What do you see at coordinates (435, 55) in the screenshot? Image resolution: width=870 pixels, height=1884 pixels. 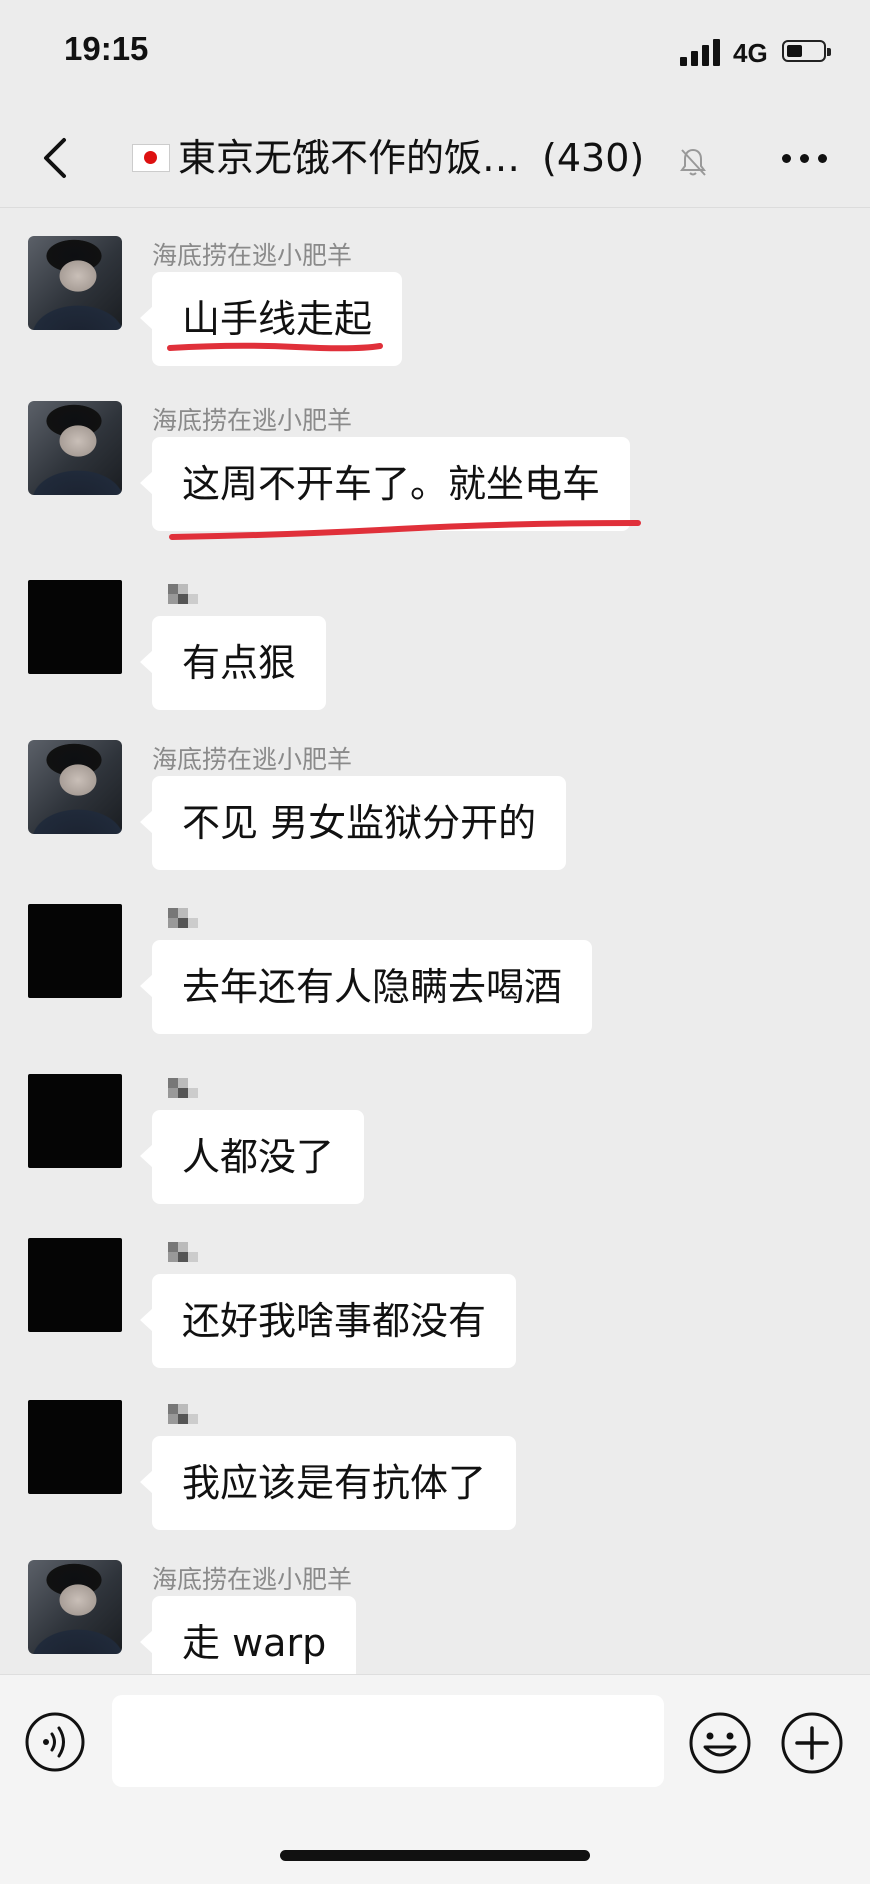 I see `status-bar: 19:15 4G` at bounding box center [435, 55].